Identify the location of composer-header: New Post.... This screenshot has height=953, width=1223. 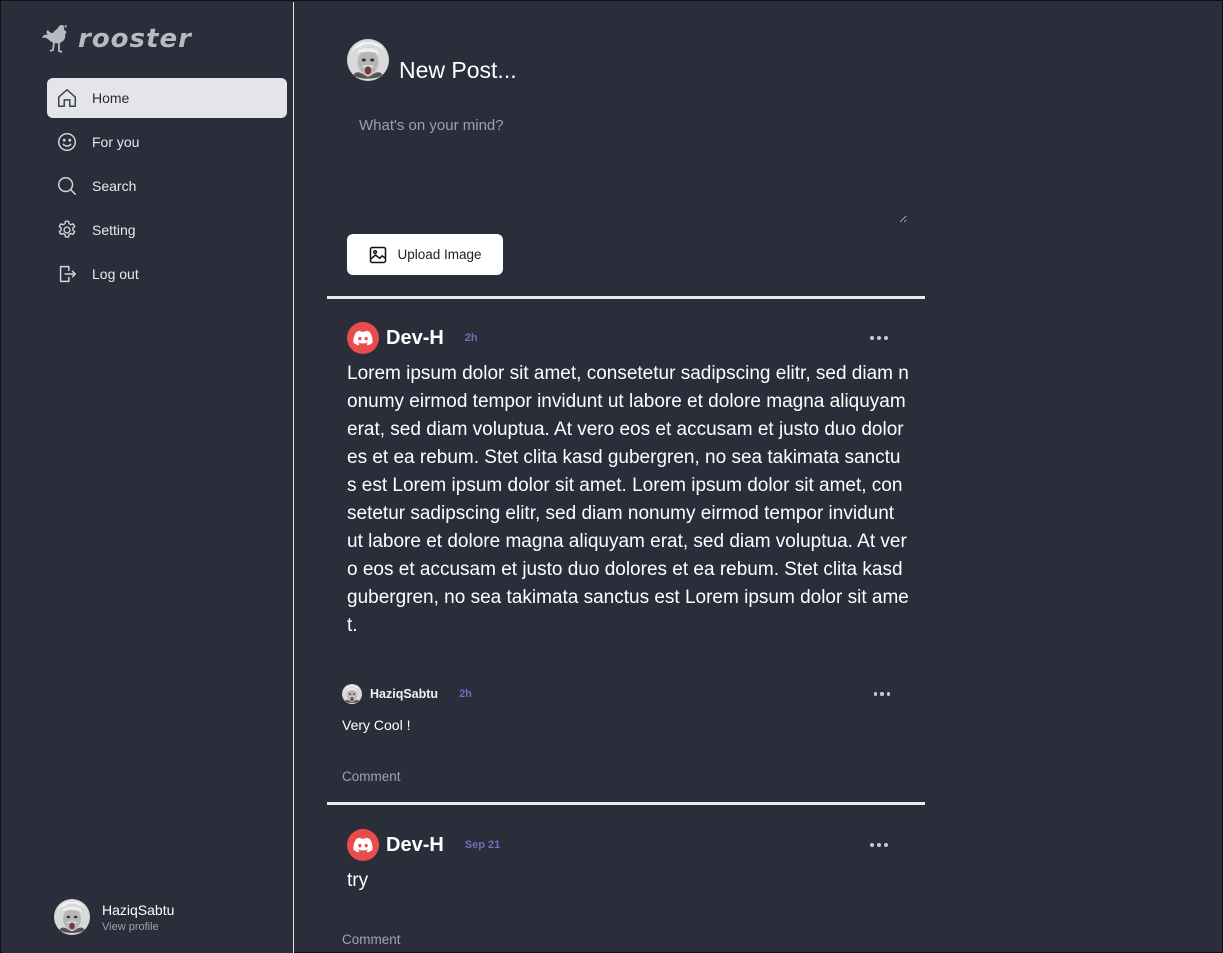
(432, 59).